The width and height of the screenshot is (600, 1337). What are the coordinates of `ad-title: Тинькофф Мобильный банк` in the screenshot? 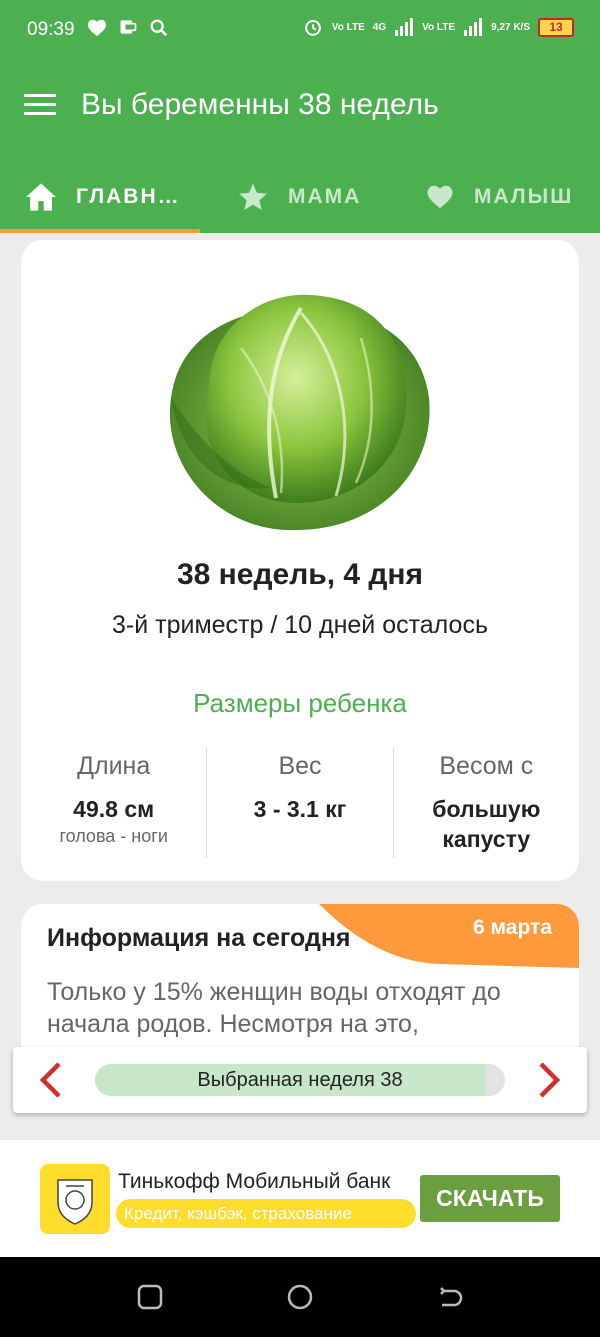 It's located at (254, 1181).